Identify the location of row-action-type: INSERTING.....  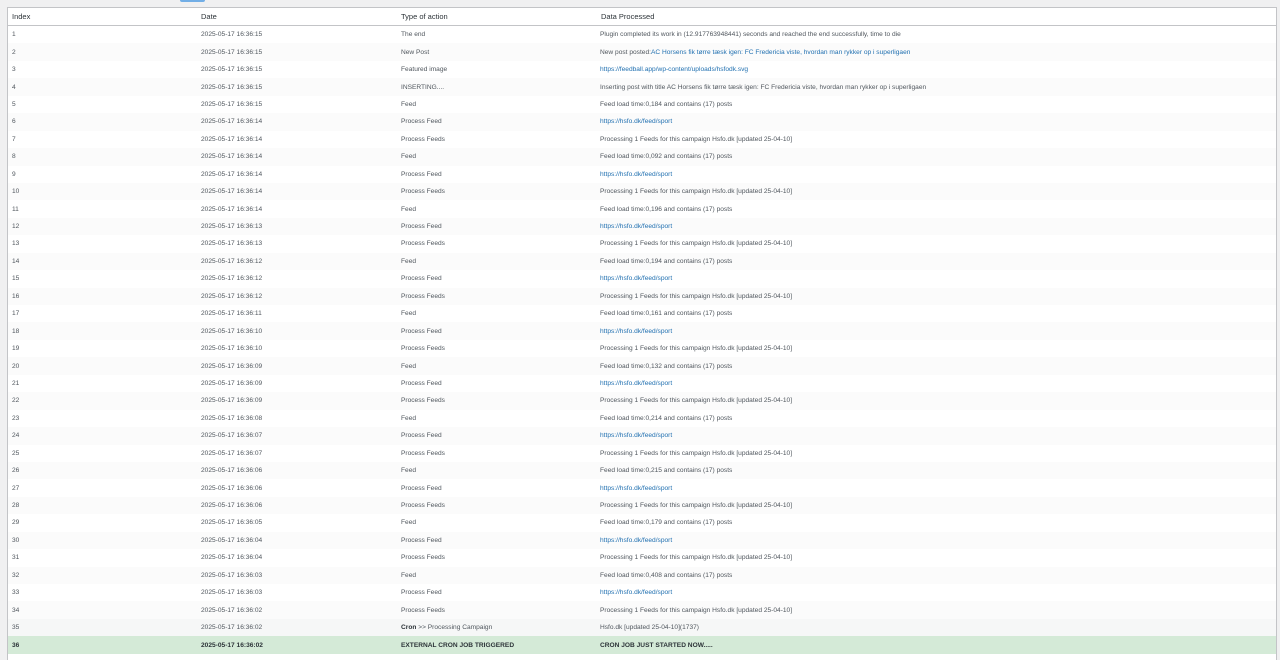
(497, 87).